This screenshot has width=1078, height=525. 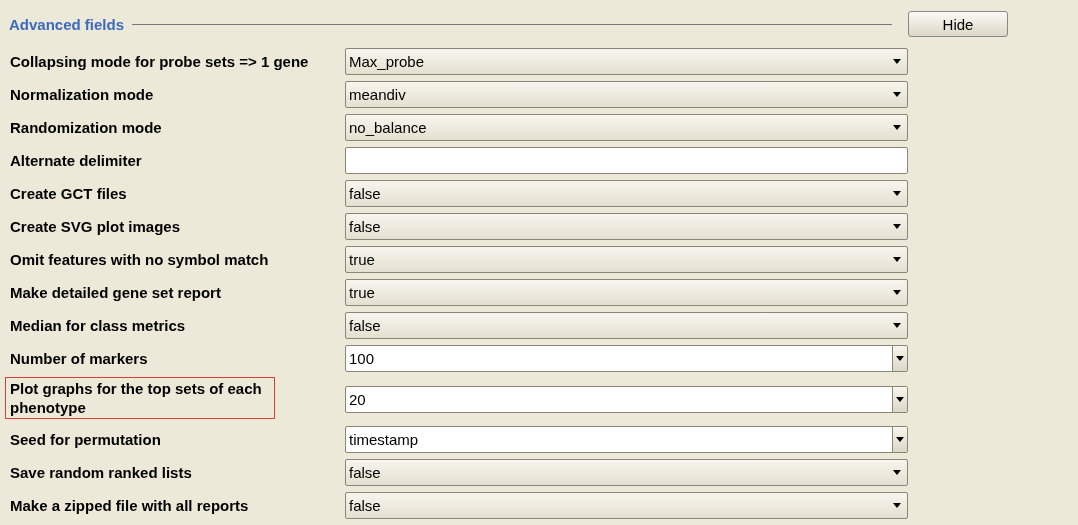 What do you see at coordinates (98, 326) in the screenshot?
I see `field-label: Median for class metrics` at bounding box center [98, 326].